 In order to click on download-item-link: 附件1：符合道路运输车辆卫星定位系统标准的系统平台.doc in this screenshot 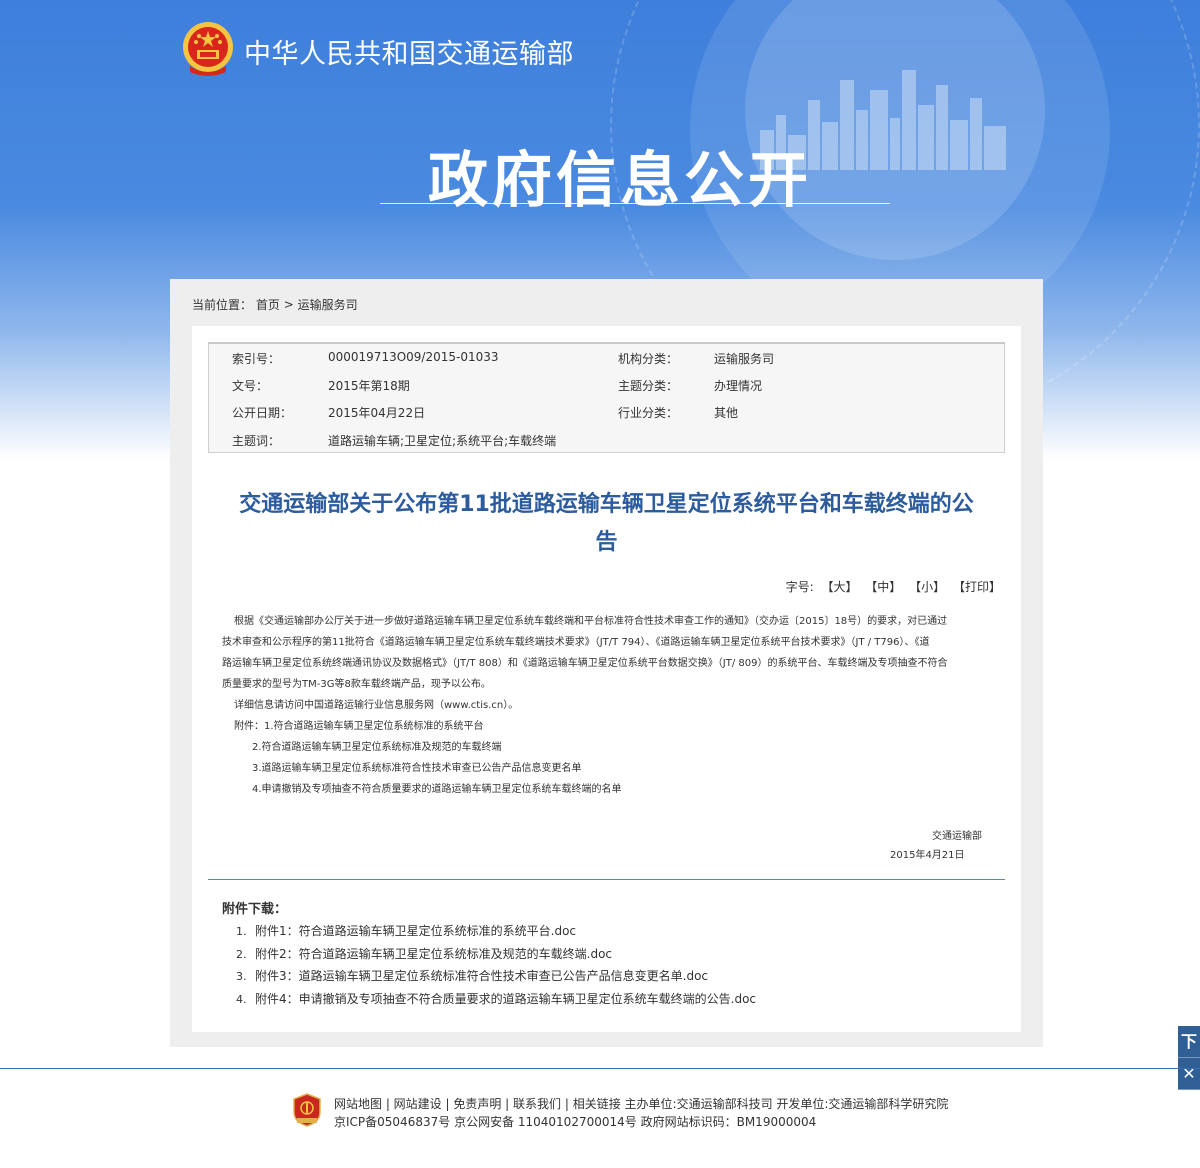, I will do `click(415, 931)`.